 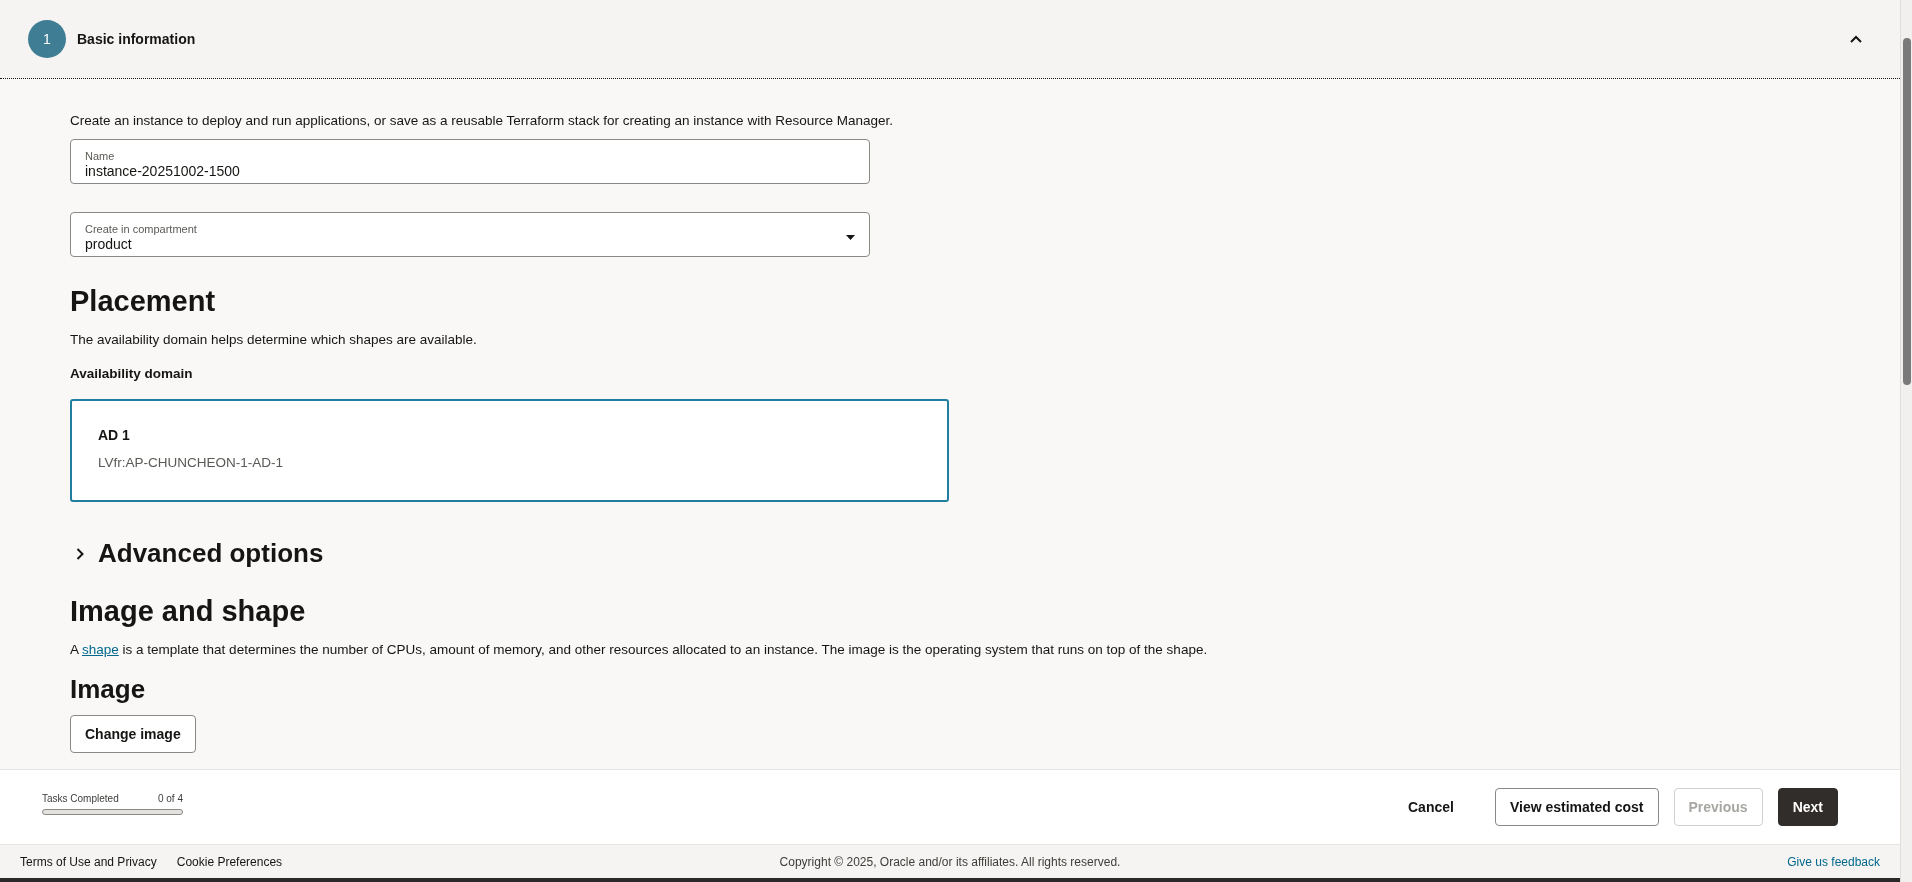 What do you see at coordinates (1906, 441) in the screenshot?
I see `scrollbar` at bounding box center [1906, 441].